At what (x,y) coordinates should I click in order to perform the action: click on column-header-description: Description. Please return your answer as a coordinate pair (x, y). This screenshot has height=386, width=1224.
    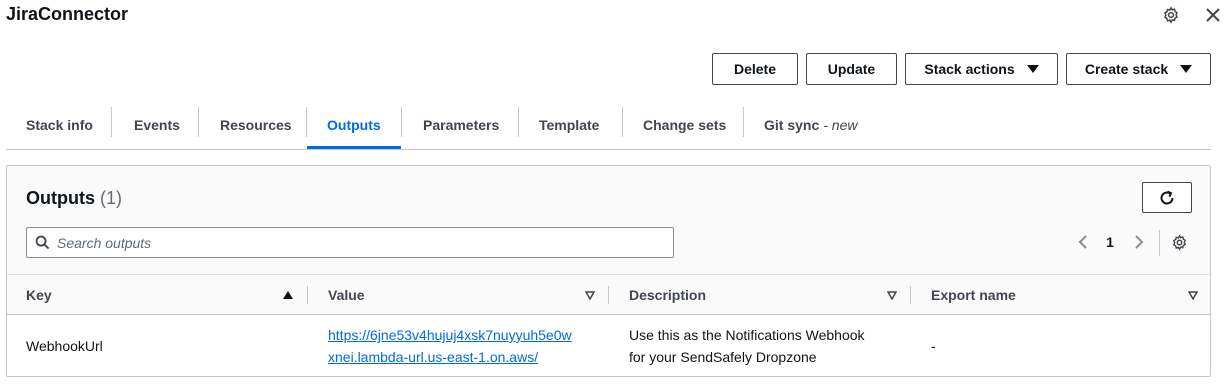
    Looking at the image, I should click on (667, 295).